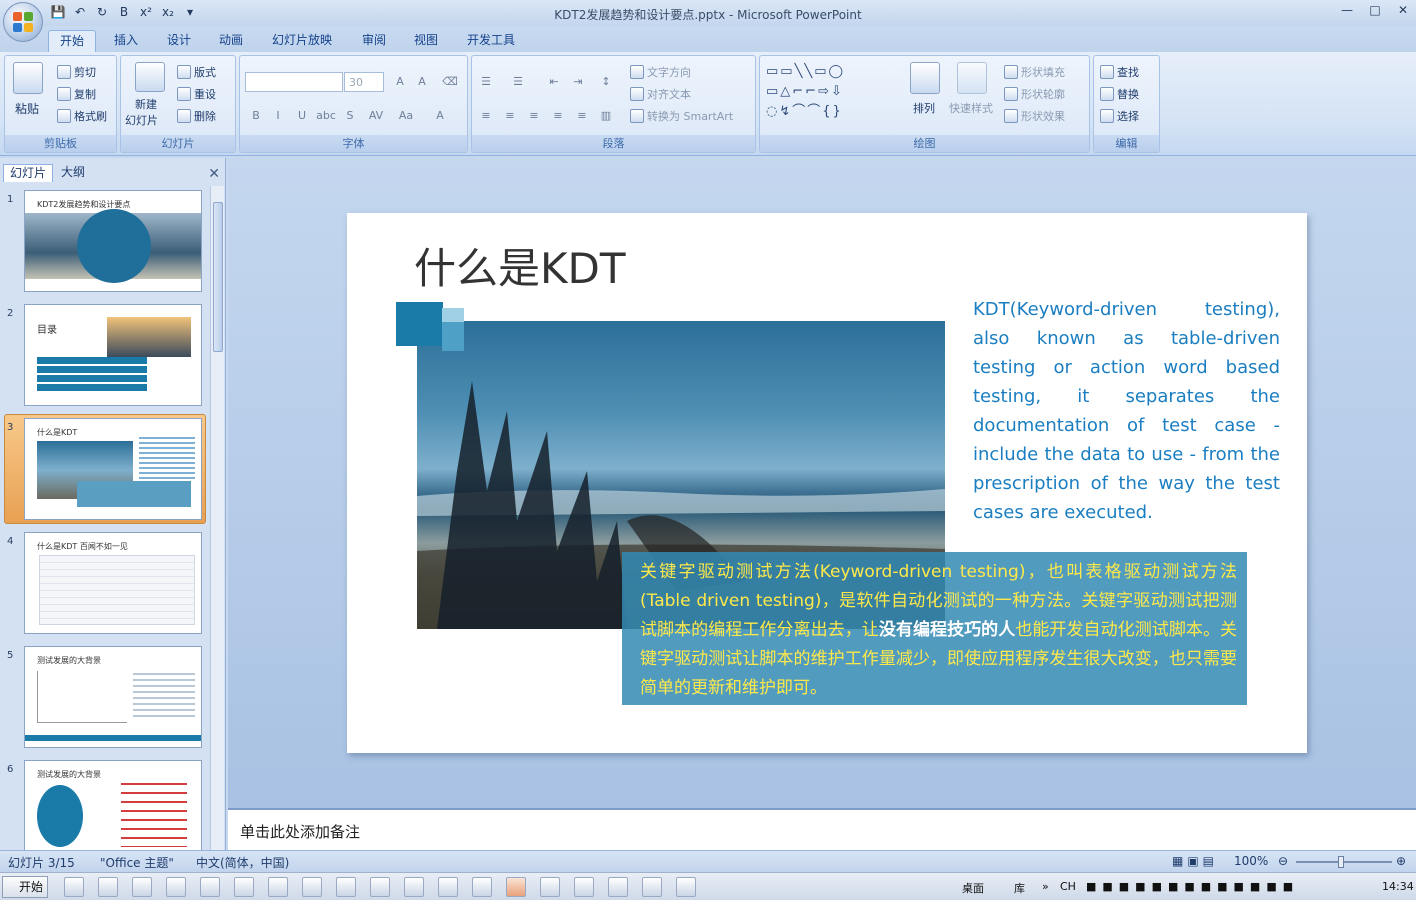  Describe the element at coordinates (1375, 10) in the screenshot. I see `maximize-button: □` at that location.